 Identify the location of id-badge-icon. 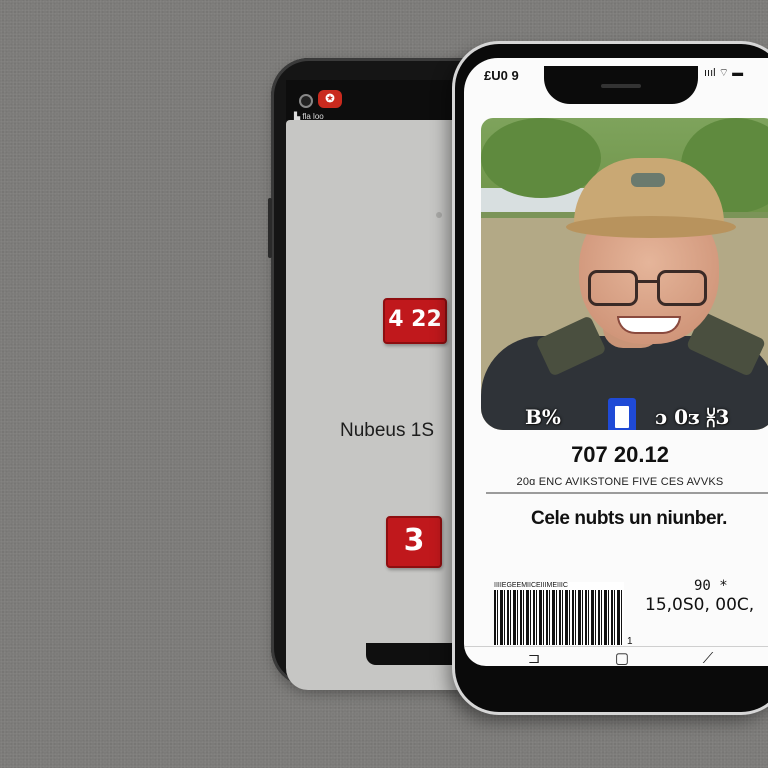
(622, 414).